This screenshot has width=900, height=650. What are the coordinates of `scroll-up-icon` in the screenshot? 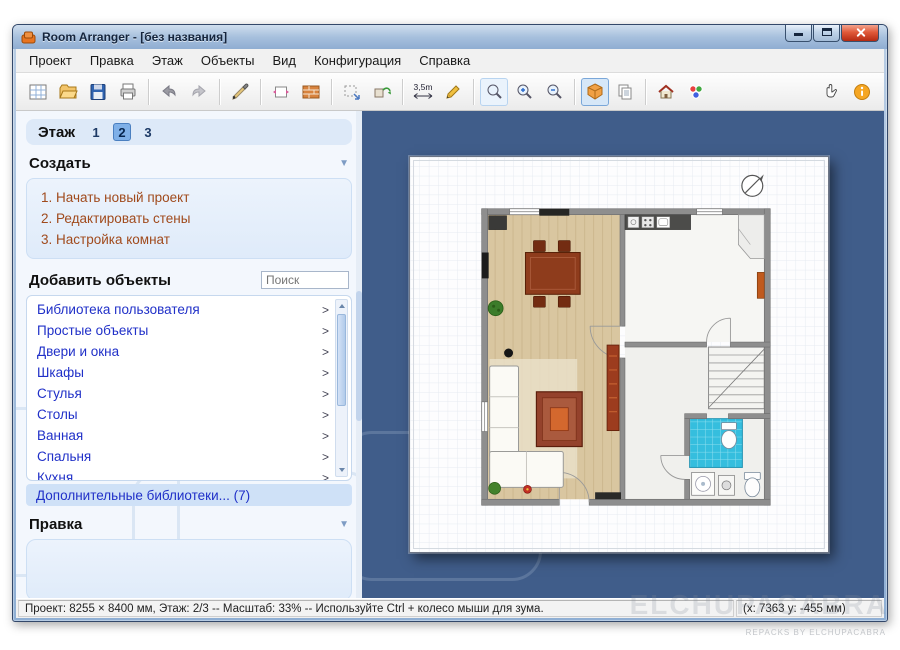 It's located at (341, 306).